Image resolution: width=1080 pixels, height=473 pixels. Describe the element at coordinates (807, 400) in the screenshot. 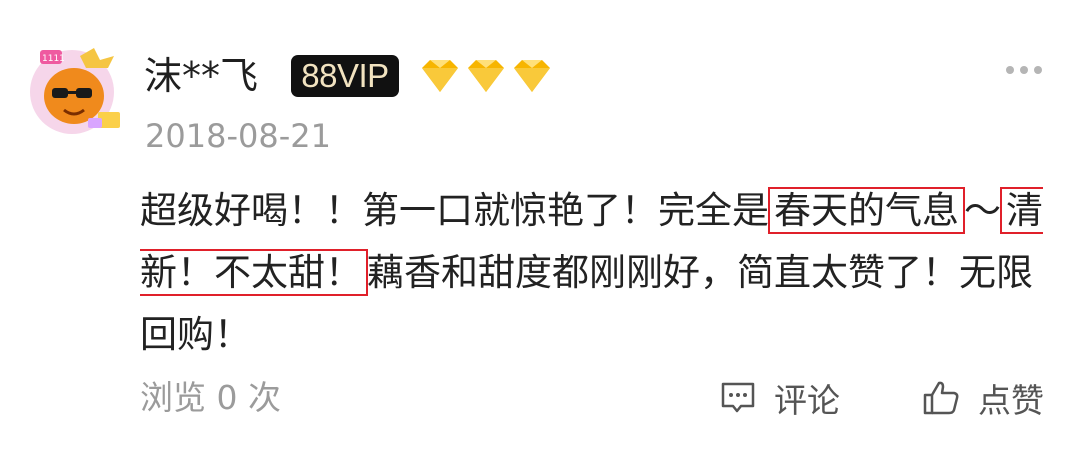

I see `comment-label: 评论` at that location.